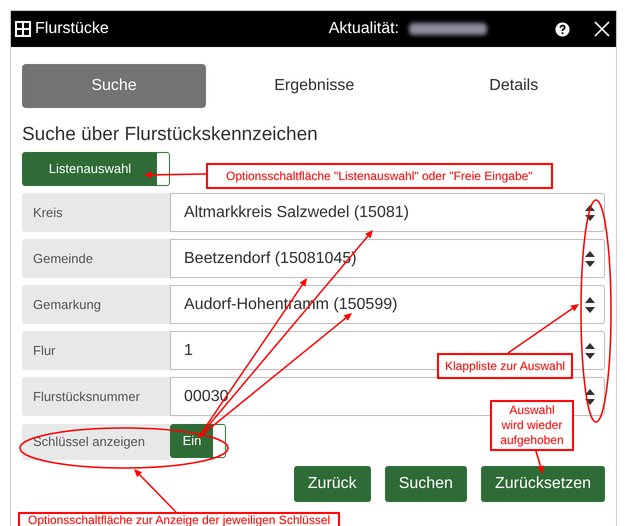 Image resolution: width=625 pixels, height=526 pixels. What do you see at coordinates (363, 29) in the screenshot?
I see `currency-label: Aktualität:` at bounding box center [363, 29].